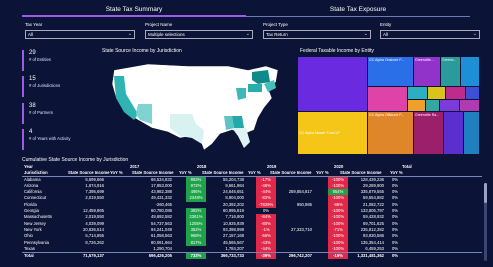 The width and height of the screenshot is (493, 267). What do you see at coordinates (338, 256) in the screenshot?
I see `yoy-cell: -19%` at bounding box center [338, 256].